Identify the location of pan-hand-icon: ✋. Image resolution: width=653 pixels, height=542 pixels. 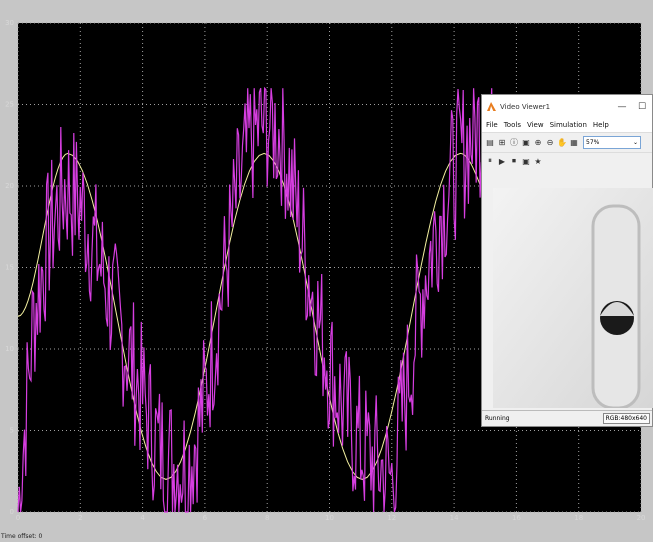
(562, 143).